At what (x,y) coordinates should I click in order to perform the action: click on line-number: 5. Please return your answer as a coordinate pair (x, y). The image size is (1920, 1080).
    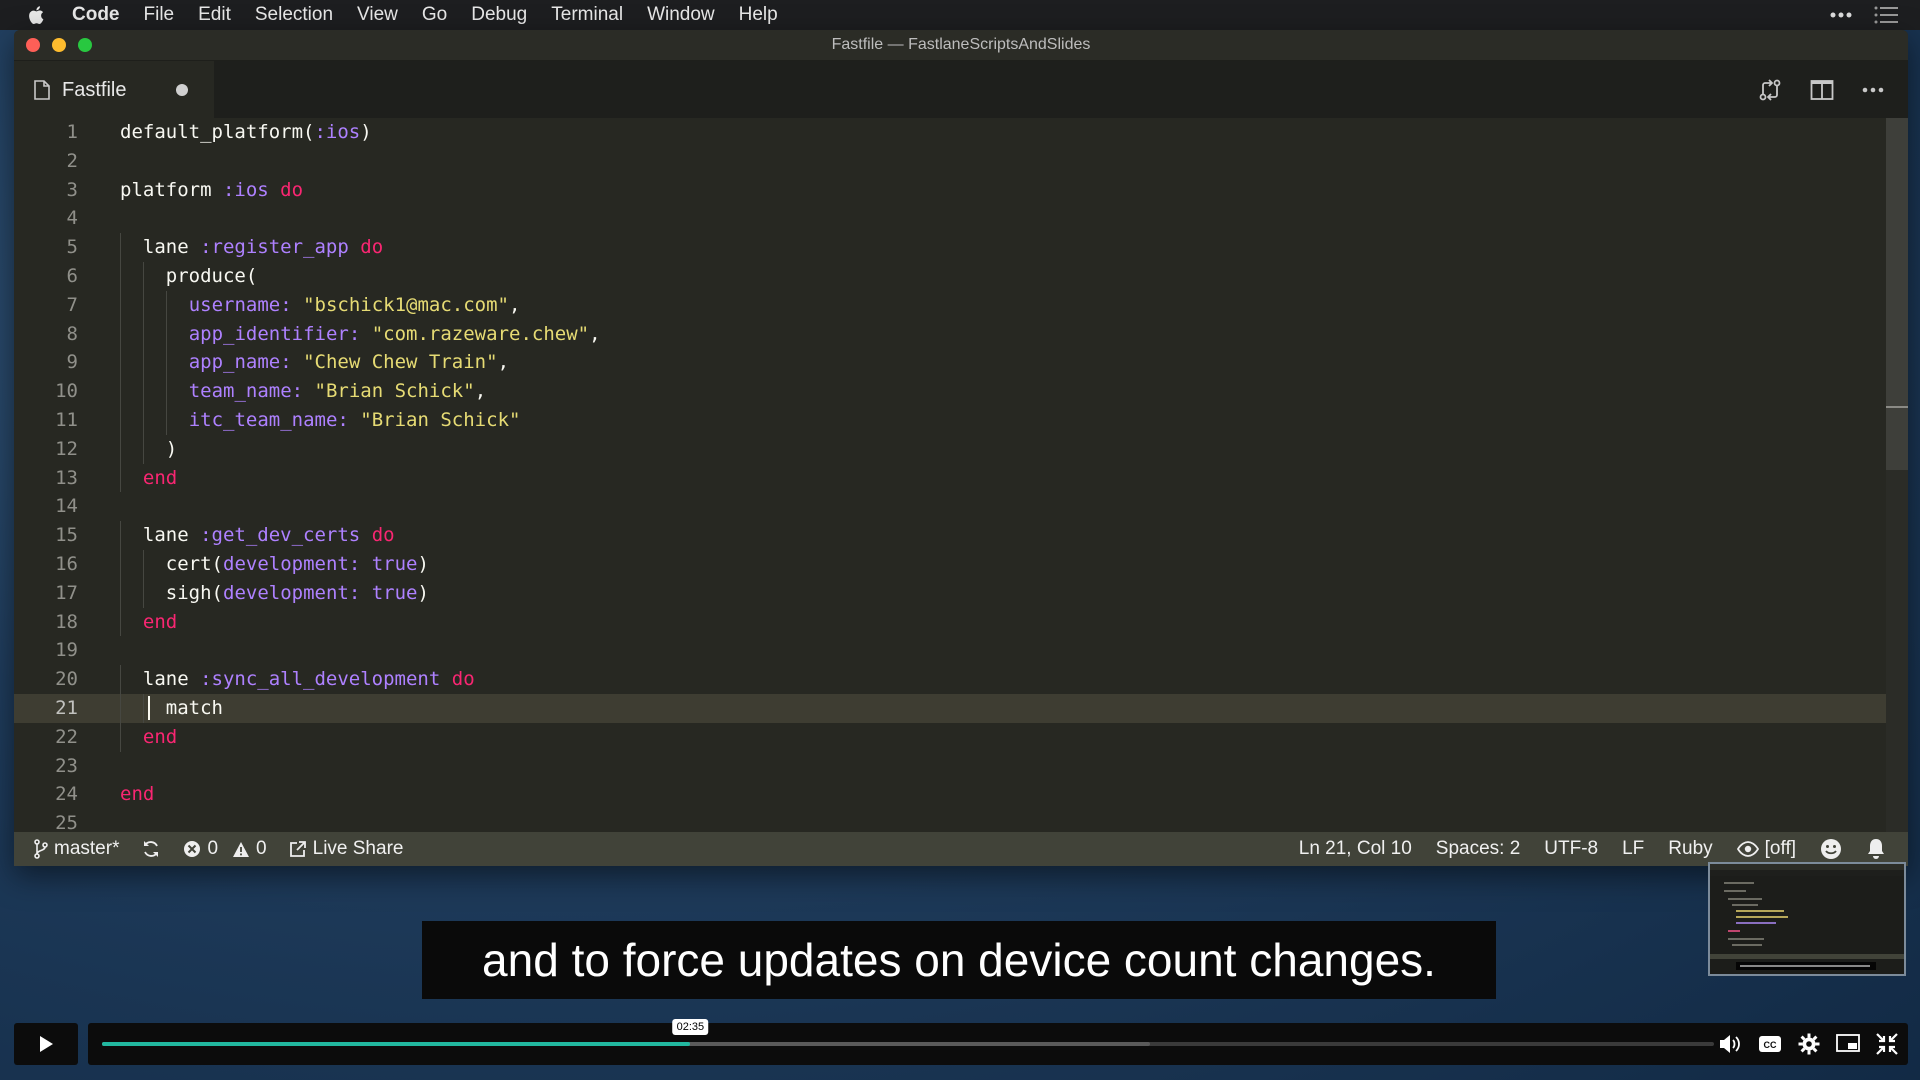
    Looking at the image, I should click on (72, 247).